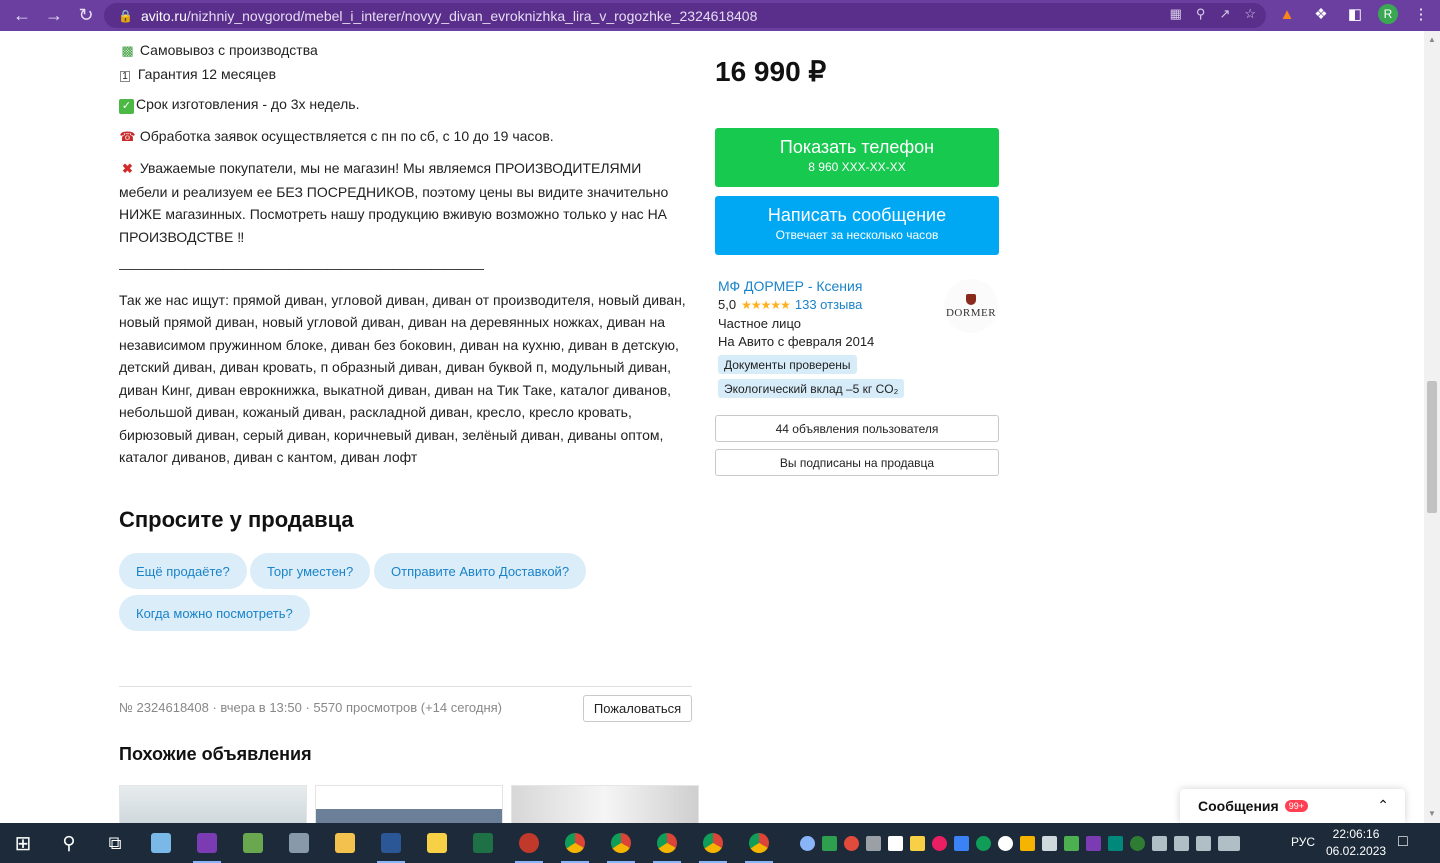  What do you see at coordinates (1093, 843) in the screenshot?
I see `onenote-tray-icon` at bounding box center [1093, 843].